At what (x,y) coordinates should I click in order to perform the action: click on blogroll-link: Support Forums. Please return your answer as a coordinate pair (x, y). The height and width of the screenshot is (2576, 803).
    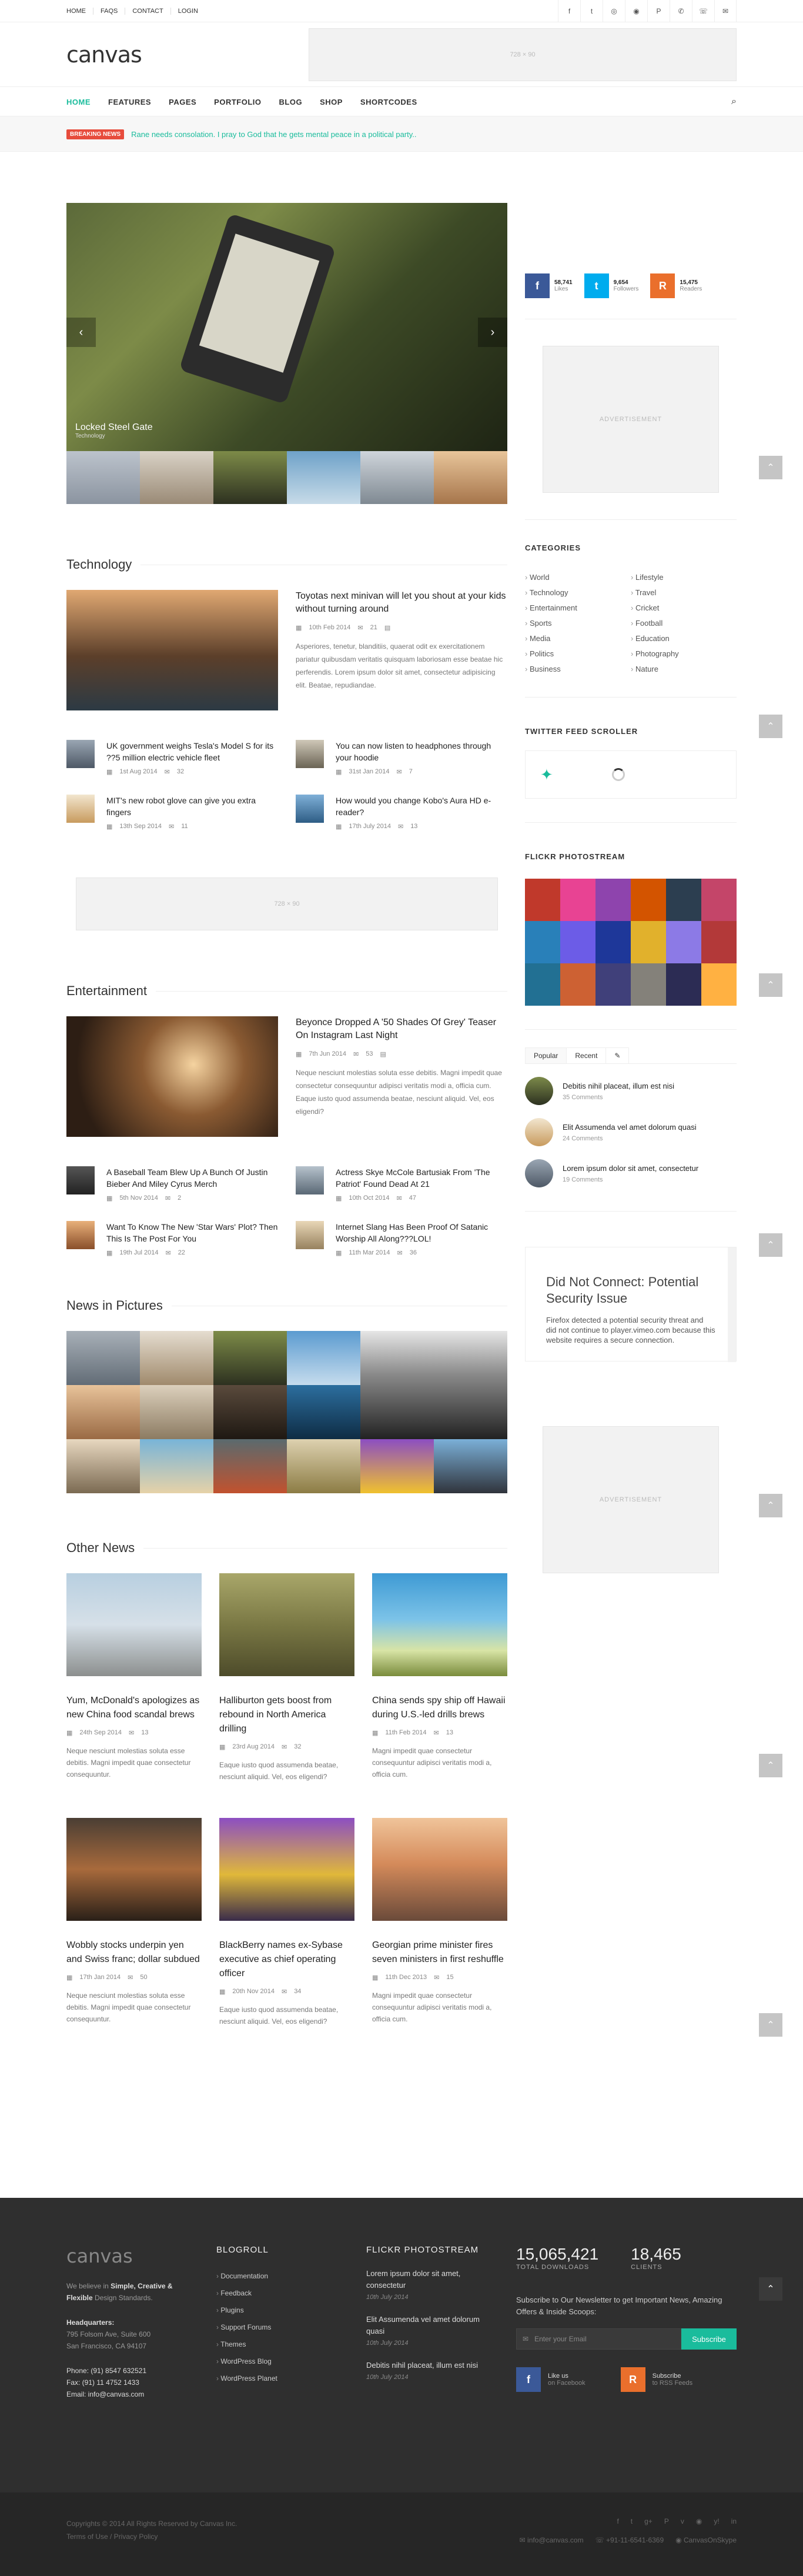
    Looking at the image, I should click on (282, 2327).